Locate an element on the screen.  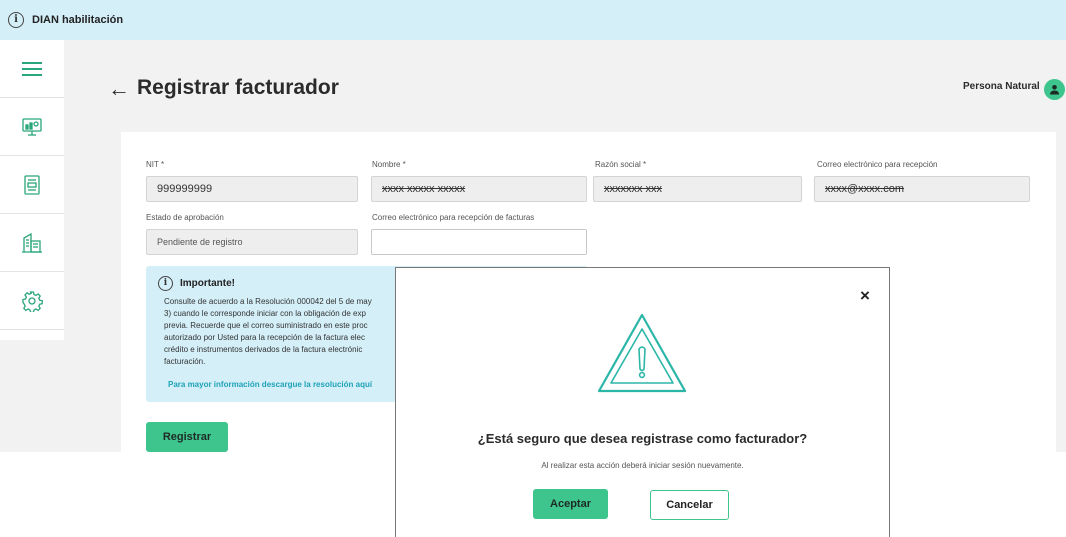
sidebar is located at coordinates (32, 190).